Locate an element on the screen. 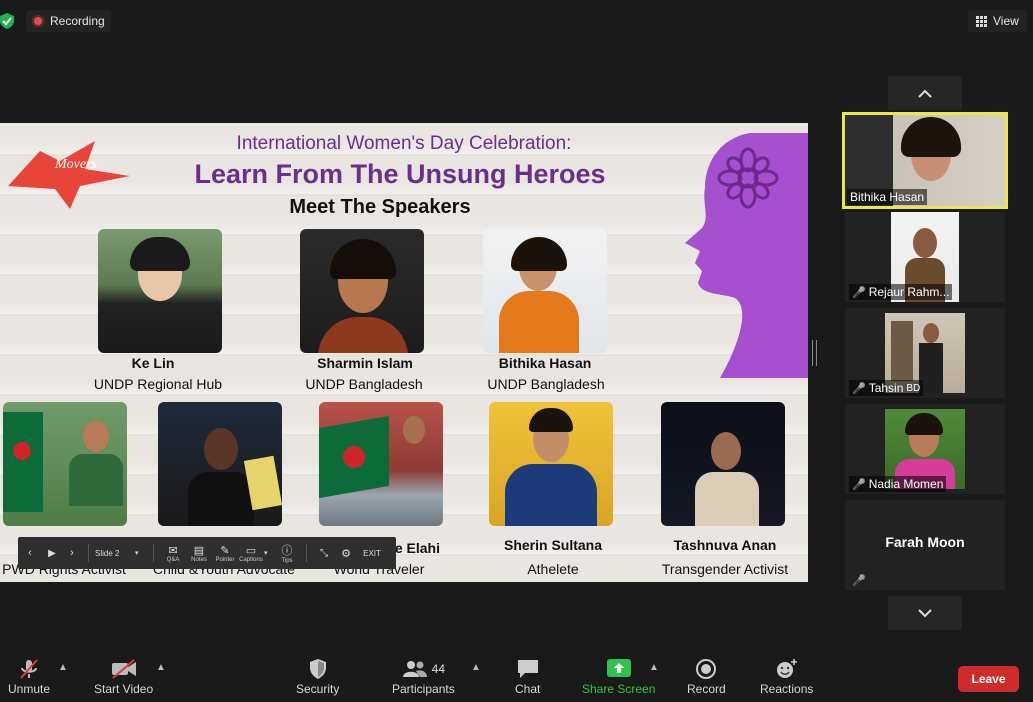 The height and width of the screenshot is (702, 1033). security-button: Security is located at coordinates (317, 676).